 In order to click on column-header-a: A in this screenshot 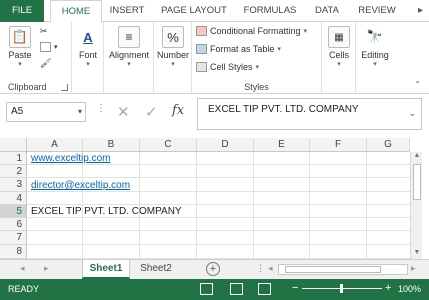, I will do `click(55, 145)`.